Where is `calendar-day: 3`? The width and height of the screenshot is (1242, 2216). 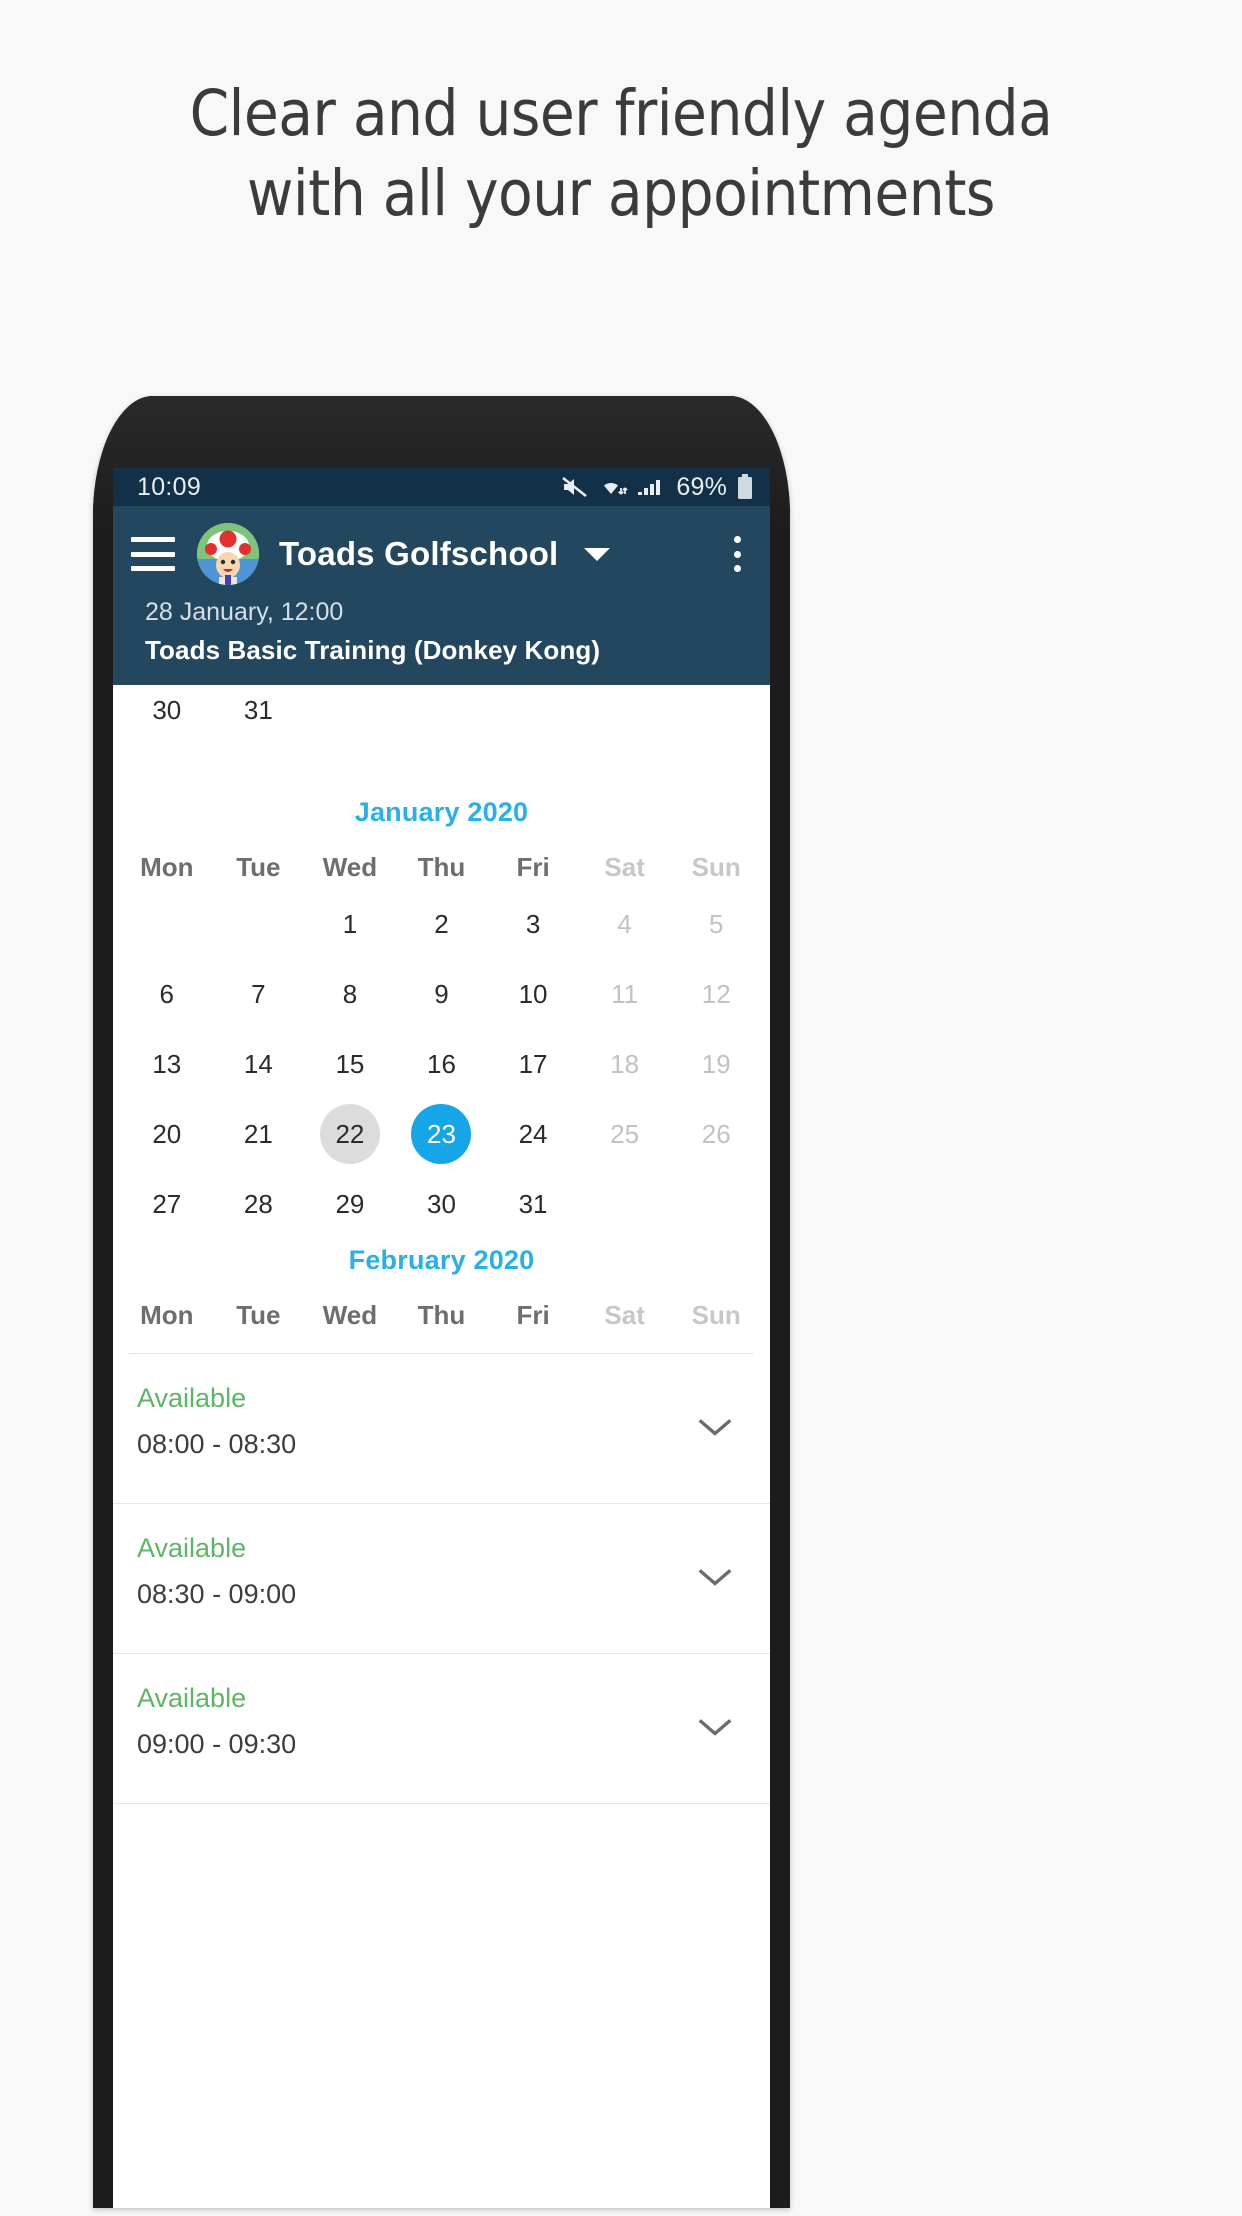
calendar-day: 3 is located at coordinates (533, 924).